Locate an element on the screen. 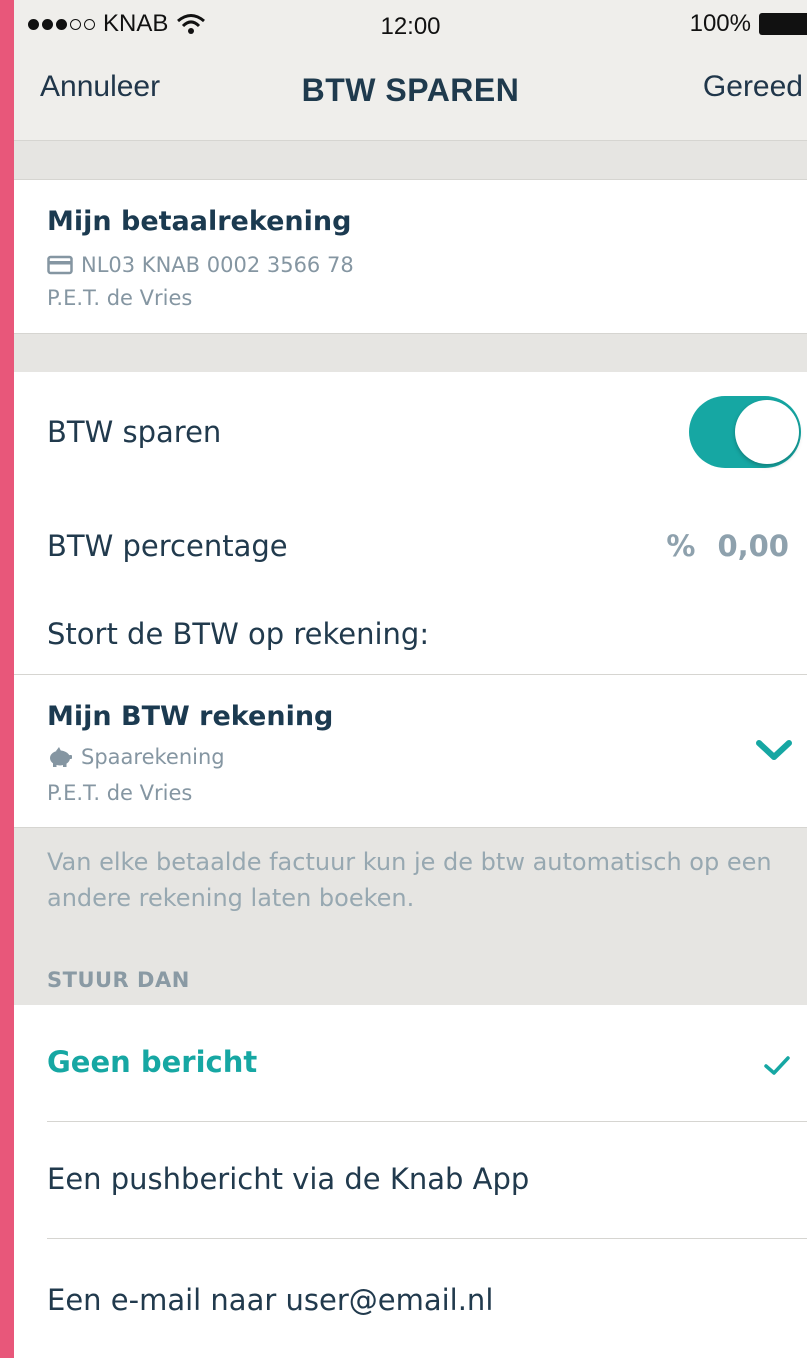  btw-percentage-label: BTW percentage is located at coordinates (167, 546).